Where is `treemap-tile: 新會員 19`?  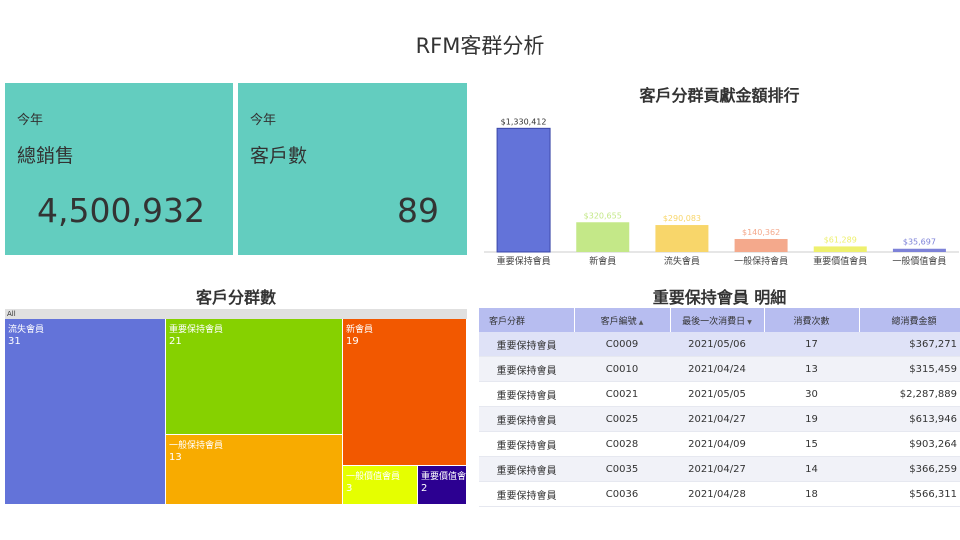
treemap-tile: 新會員 19 is located at coordinates (405, 392).